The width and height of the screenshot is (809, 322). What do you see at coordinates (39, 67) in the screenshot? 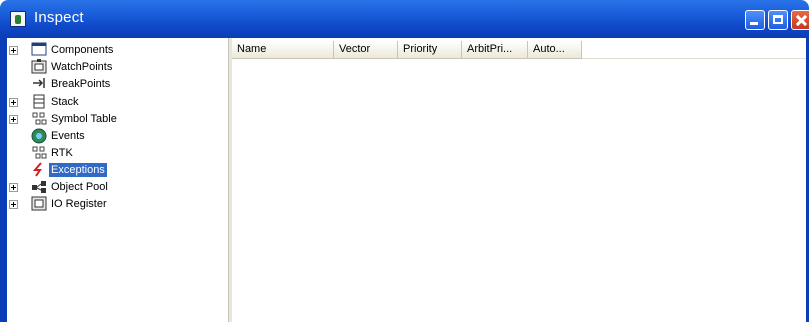
I see `watchpoints-icon` at bounding box center [39, 67].